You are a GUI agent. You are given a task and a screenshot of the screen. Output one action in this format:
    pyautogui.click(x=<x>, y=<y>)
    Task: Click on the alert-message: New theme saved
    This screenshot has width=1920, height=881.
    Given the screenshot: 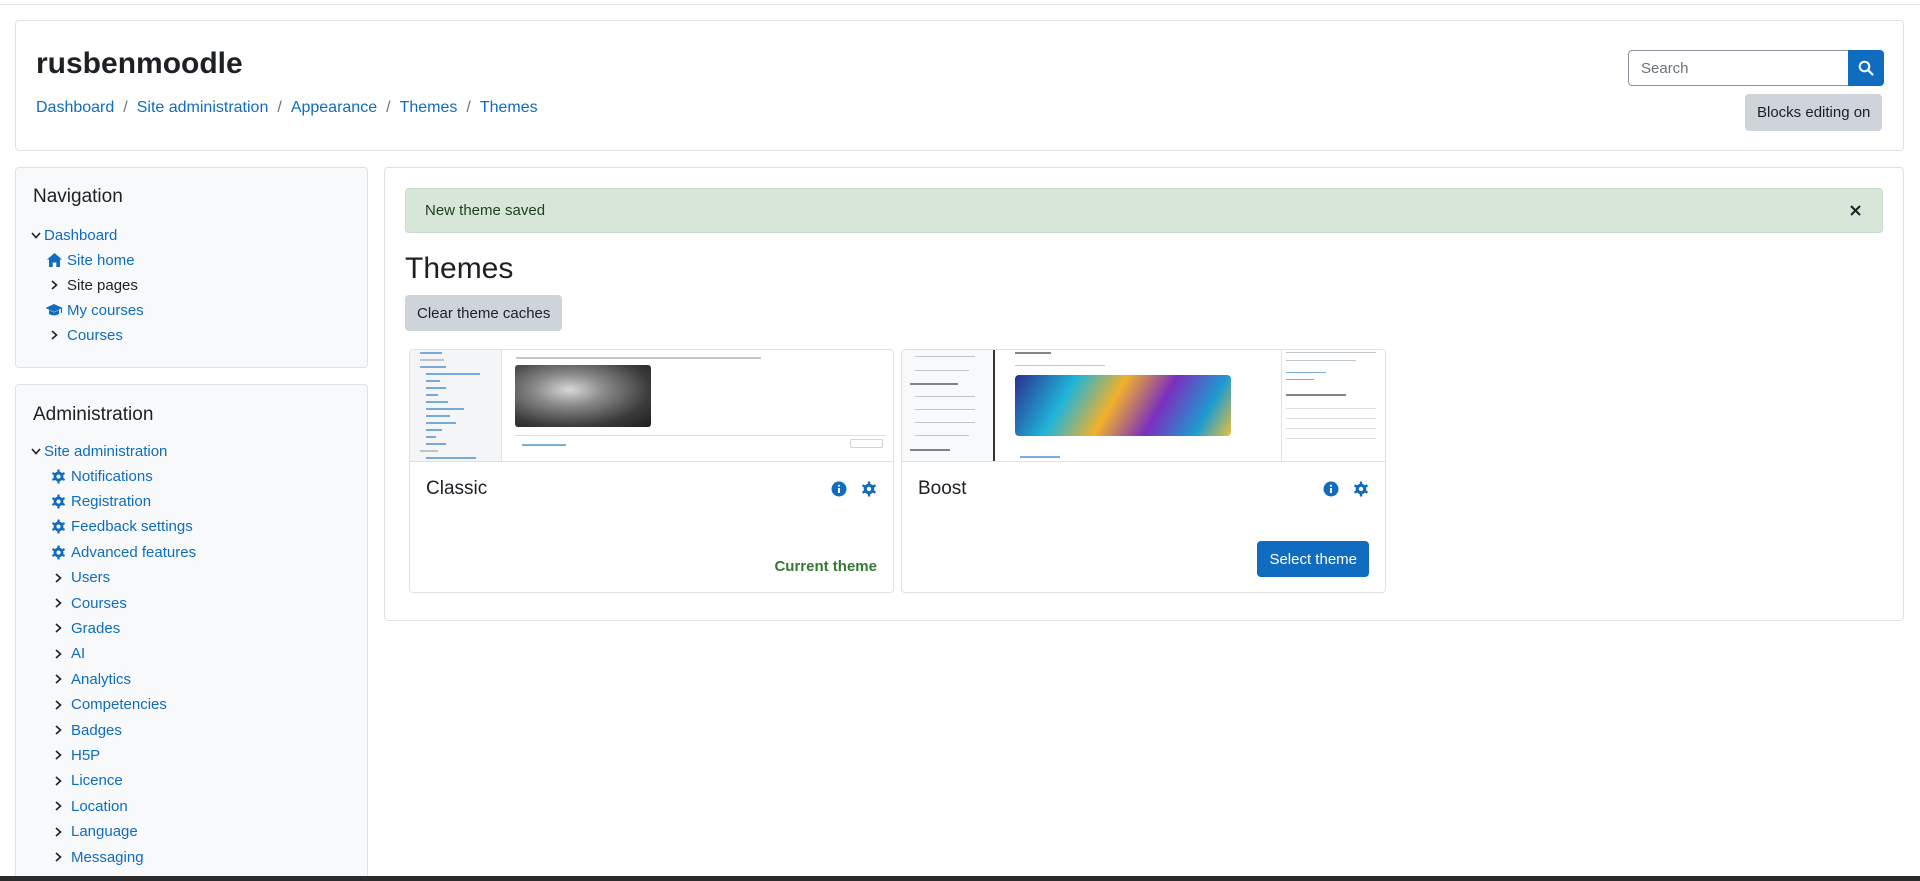 What is the action you would take?
    pyautogui.click(x=485, y=210)
    